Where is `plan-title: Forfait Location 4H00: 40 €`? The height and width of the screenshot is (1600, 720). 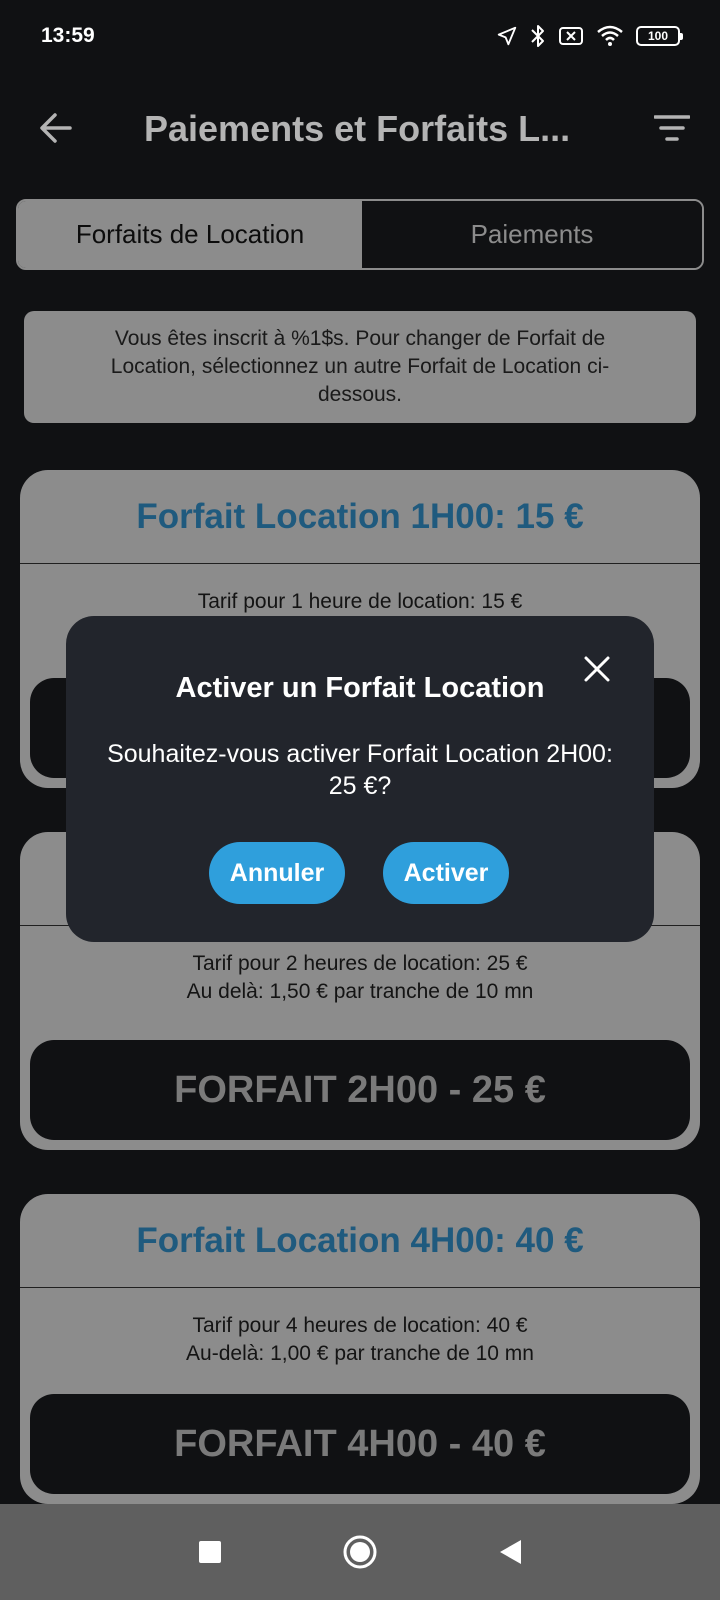
plan-title: Forfait Location 4H00: 40 € is located at coordinates (360, 1241).